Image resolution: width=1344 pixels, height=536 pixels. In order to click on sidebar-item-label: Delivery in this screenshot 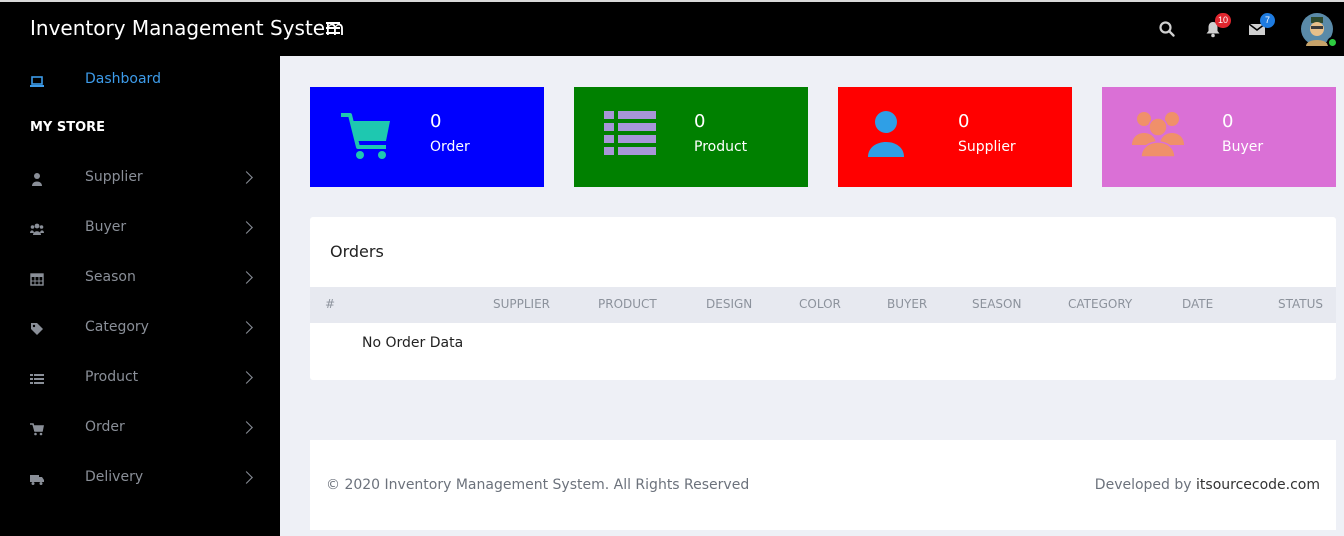, I will do `click(114, 477)`.